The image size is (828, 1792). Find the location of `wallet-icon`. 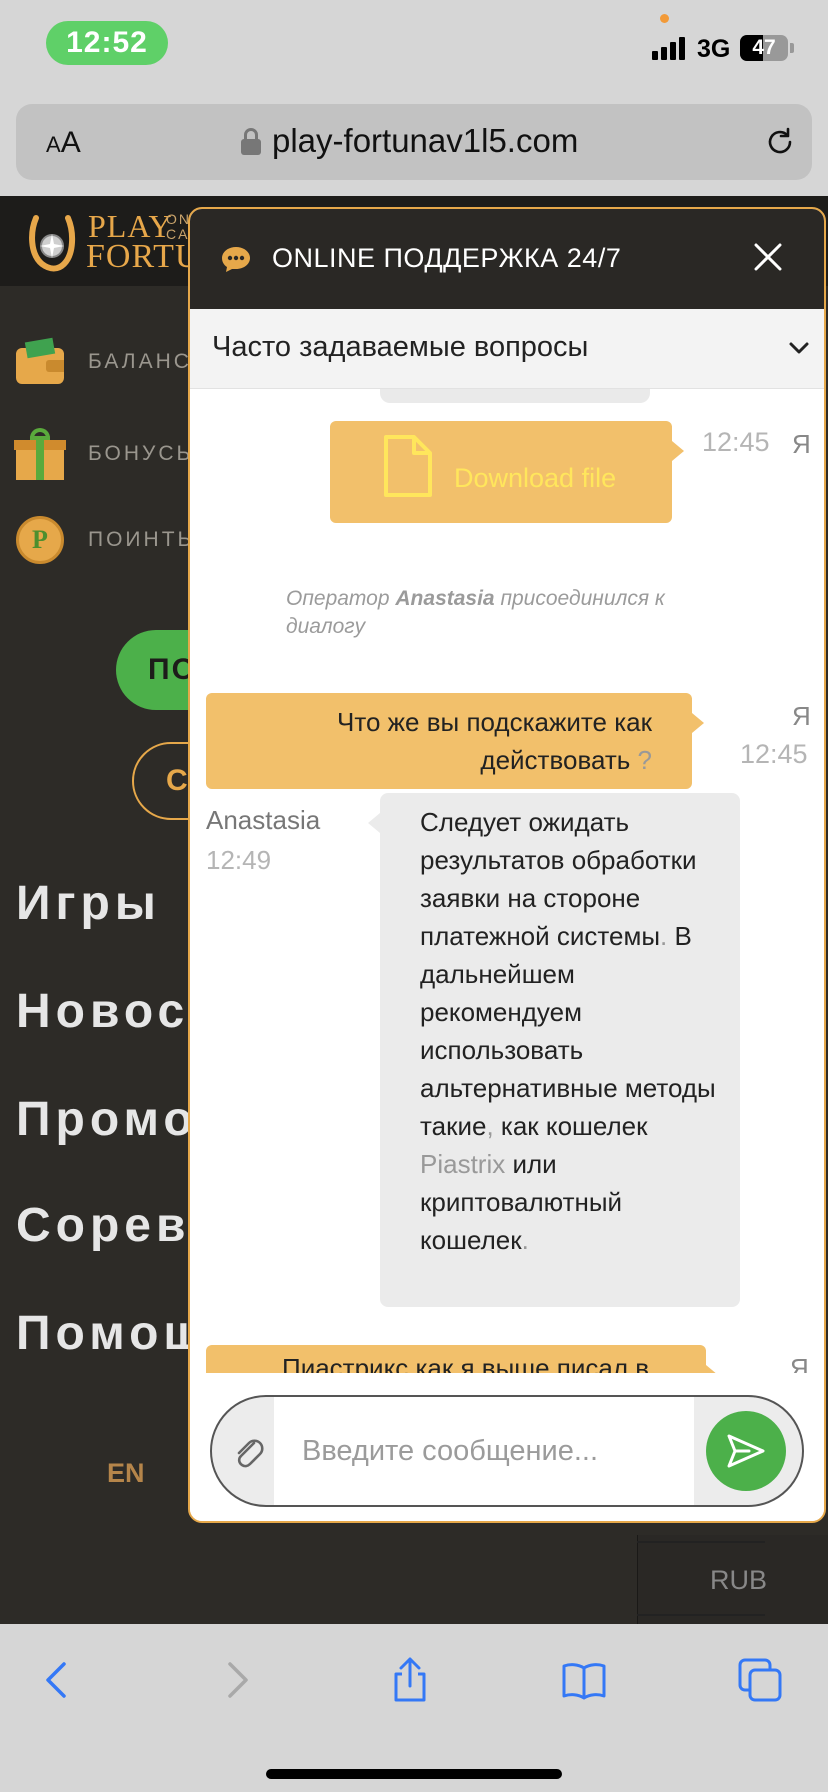

wallet-icon is located at coordinates (40, 360).